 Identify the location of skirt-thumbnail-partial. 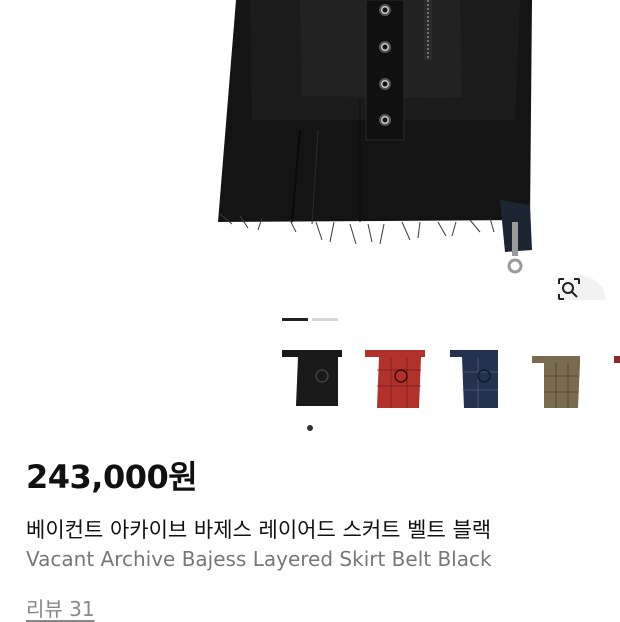
(617, 359).